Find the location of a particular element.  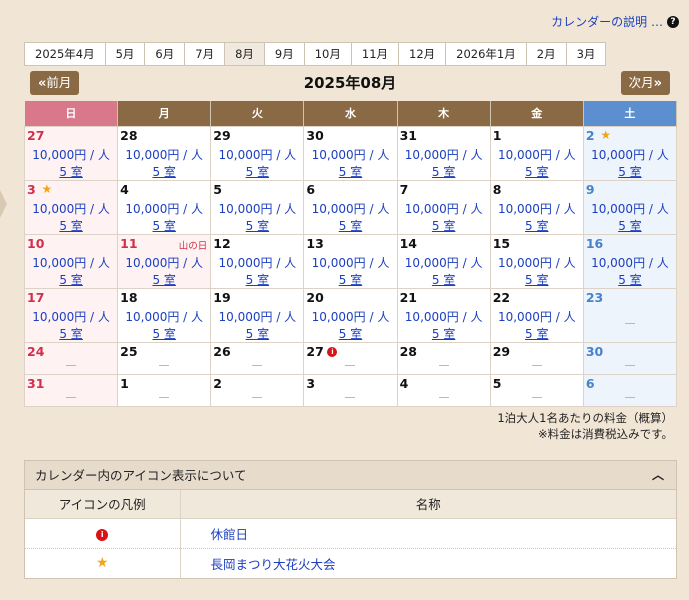

calendar-day-cell: 30 10,000円 / 人 5 室 is located at coordinates (350, 153).